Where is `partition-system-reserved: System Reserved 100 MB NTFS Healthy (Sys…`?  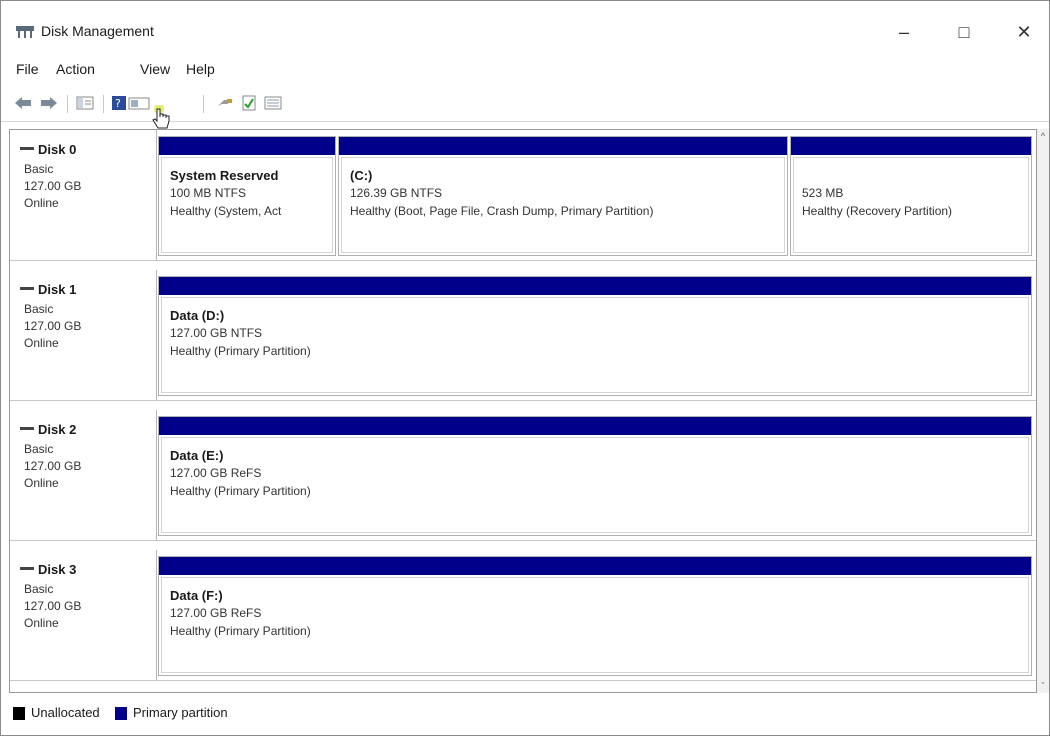 partition-system-reserved: System Reserved 100 MB NTFS Healthy (Sys… is located at coordinates (247, 196).